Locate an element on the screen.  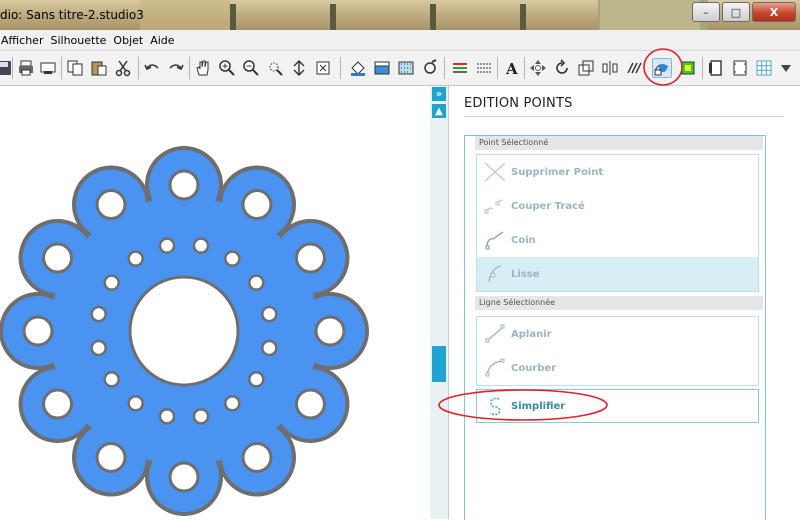
undo-icon is located at coordinates (152, 68).